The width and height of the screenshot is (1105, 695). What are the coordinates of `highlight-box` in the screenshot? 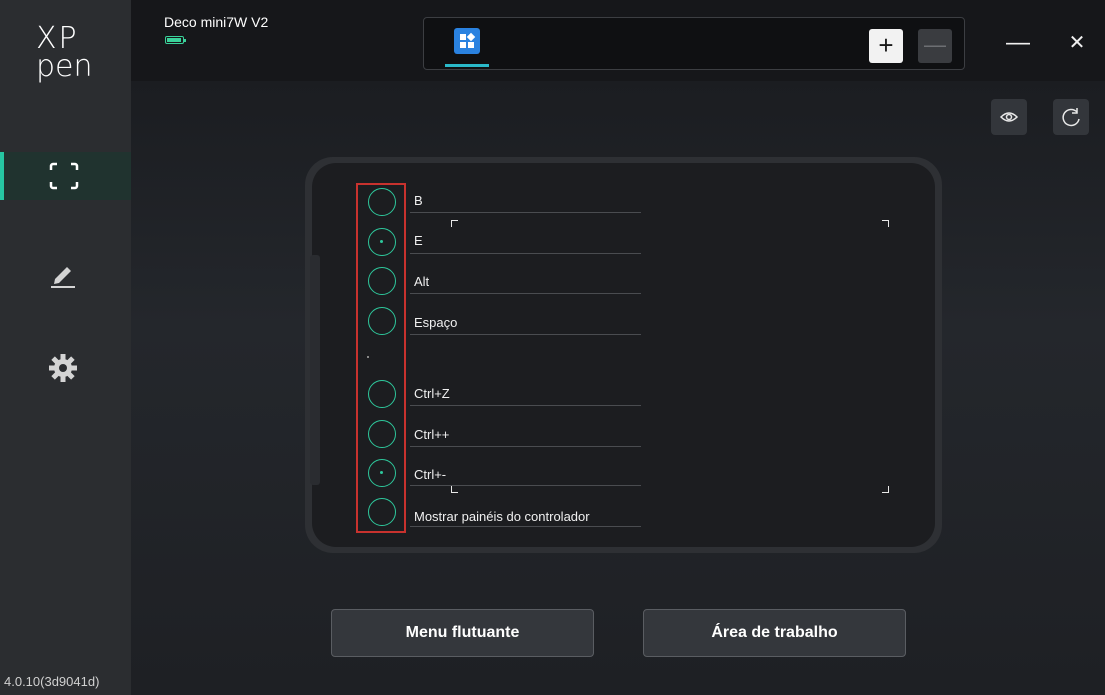 It's located at (381, 358).